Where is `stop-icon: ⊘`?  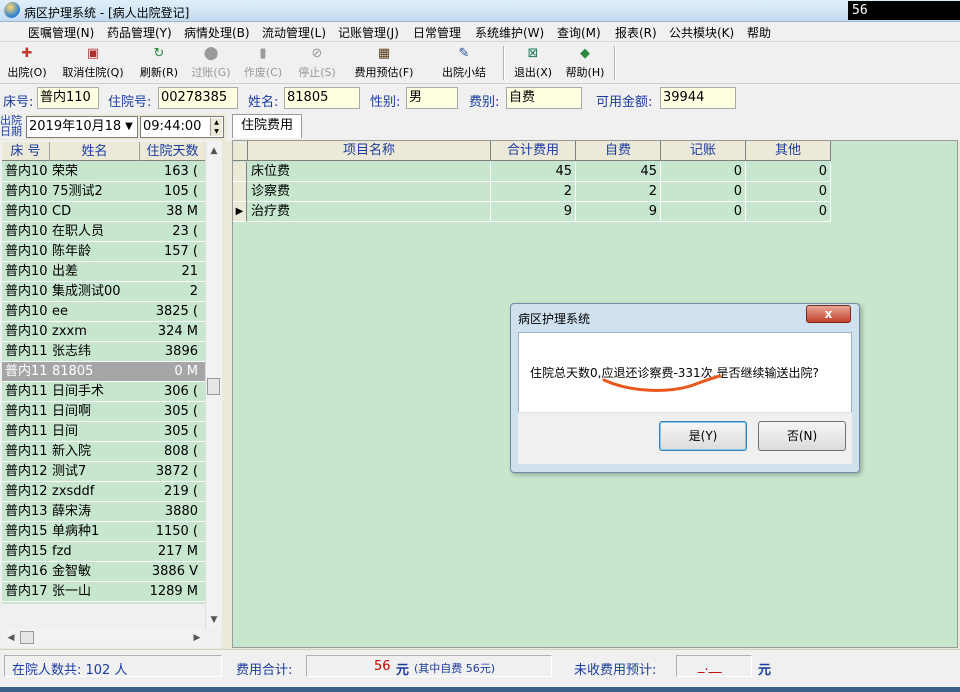
stop-icon: ⊘ is located at coordinates (317, 53).